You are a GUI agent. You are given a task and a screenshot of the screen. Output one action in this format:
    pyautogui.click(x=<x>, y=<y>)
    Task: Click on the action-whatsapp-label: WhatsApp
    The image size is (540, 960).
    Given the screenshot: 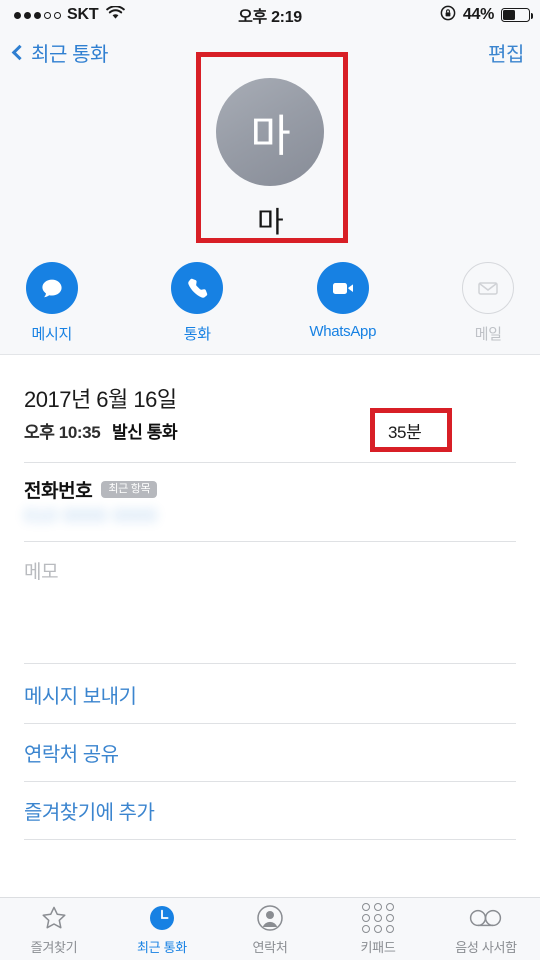 What is the action you would take?
    pyautogui.click(x=343, y=331)
    